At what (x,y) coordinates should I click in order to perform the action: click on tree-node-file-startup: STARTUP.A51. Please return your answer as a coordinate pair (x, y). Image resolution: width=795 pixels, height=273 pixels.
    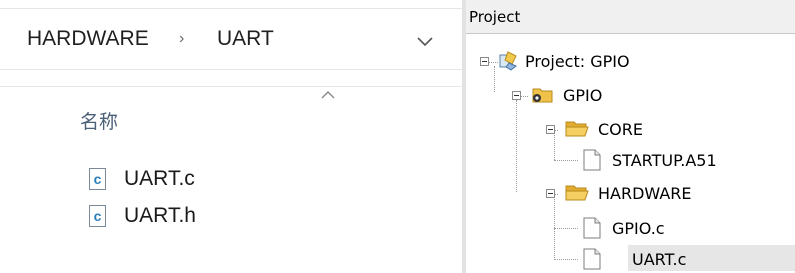
    Looking at the image, I should click on (664, 160).